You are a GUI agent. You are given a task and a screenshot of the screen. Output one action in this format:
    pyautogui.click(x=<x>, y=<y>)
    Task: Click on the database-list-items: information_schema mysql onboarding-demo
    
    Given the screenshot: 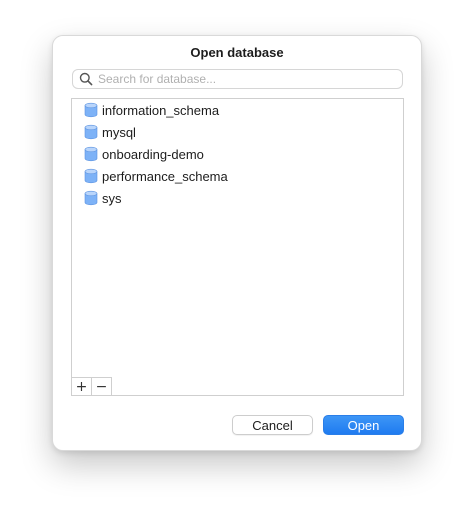 What is the action you would take?
    pyautogui.click(x=237, y=154)
    